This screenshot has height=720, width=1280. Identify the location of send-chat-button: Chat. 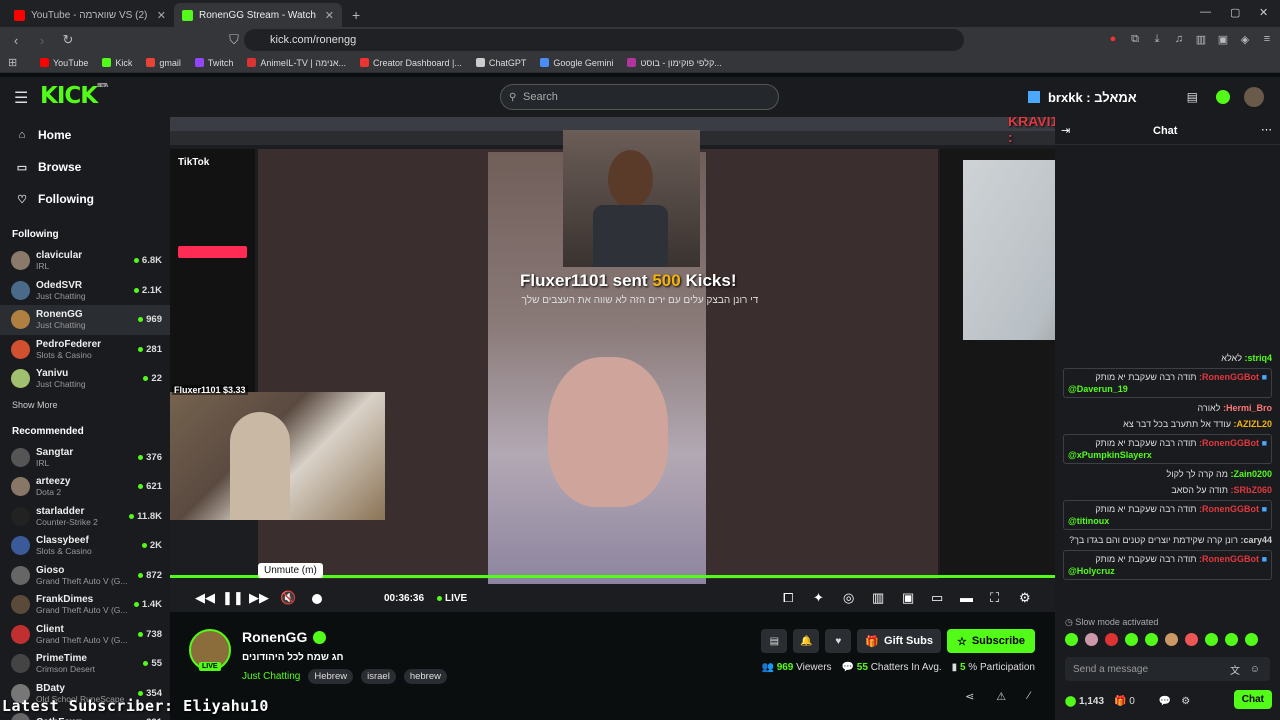
(1252, 699).